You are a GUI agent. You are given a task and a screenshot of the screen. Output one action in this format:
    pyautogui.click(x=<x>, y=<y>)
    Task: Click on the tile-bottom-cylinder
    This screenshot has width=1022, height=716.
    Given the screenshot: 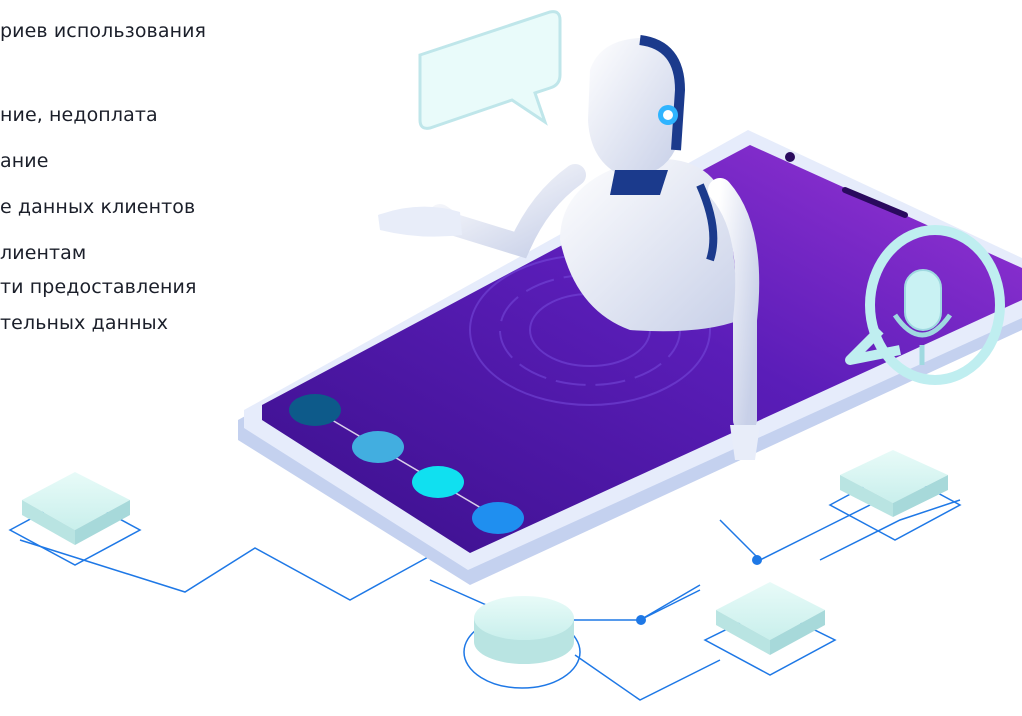 What is the action you would take?
    pyautogui.click(x=522, y=642)
    